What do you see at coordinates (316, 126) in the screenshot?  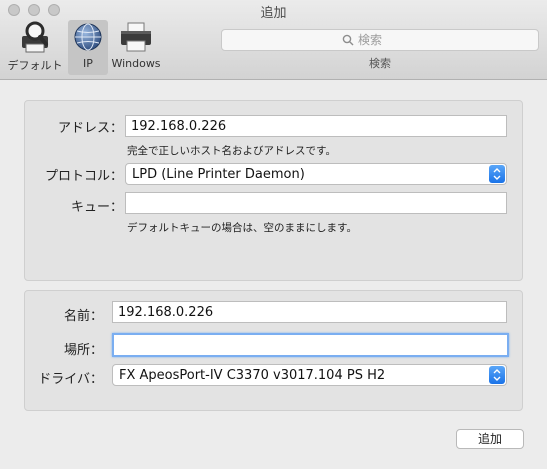 I see `address-field` at bounding box center [316, 126].